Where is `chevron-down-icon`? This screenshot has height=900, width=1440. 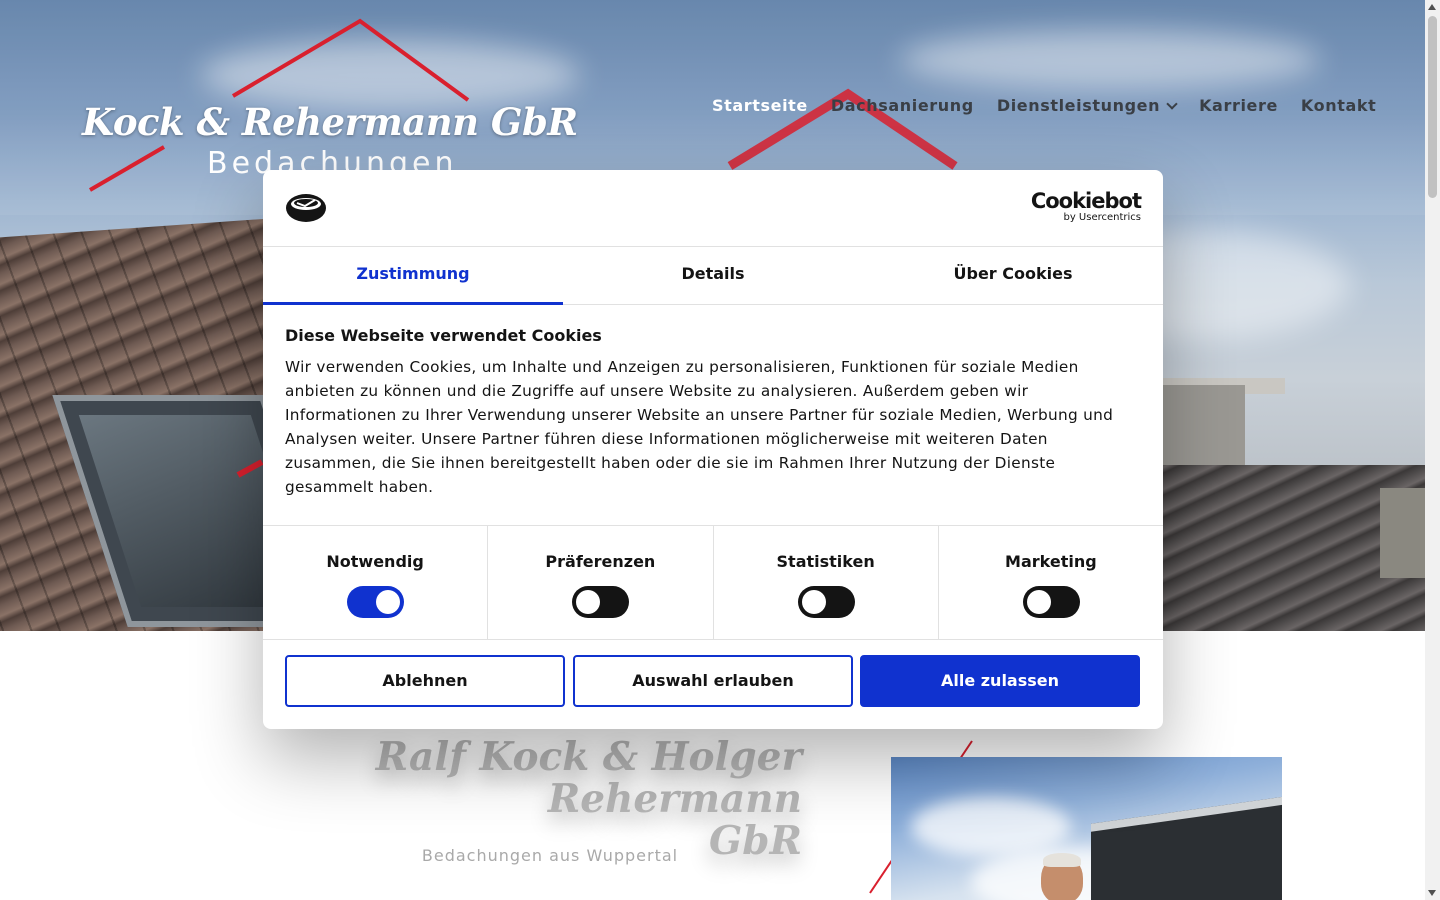
chevron-down-icon is located at coordinates (1172, 104).